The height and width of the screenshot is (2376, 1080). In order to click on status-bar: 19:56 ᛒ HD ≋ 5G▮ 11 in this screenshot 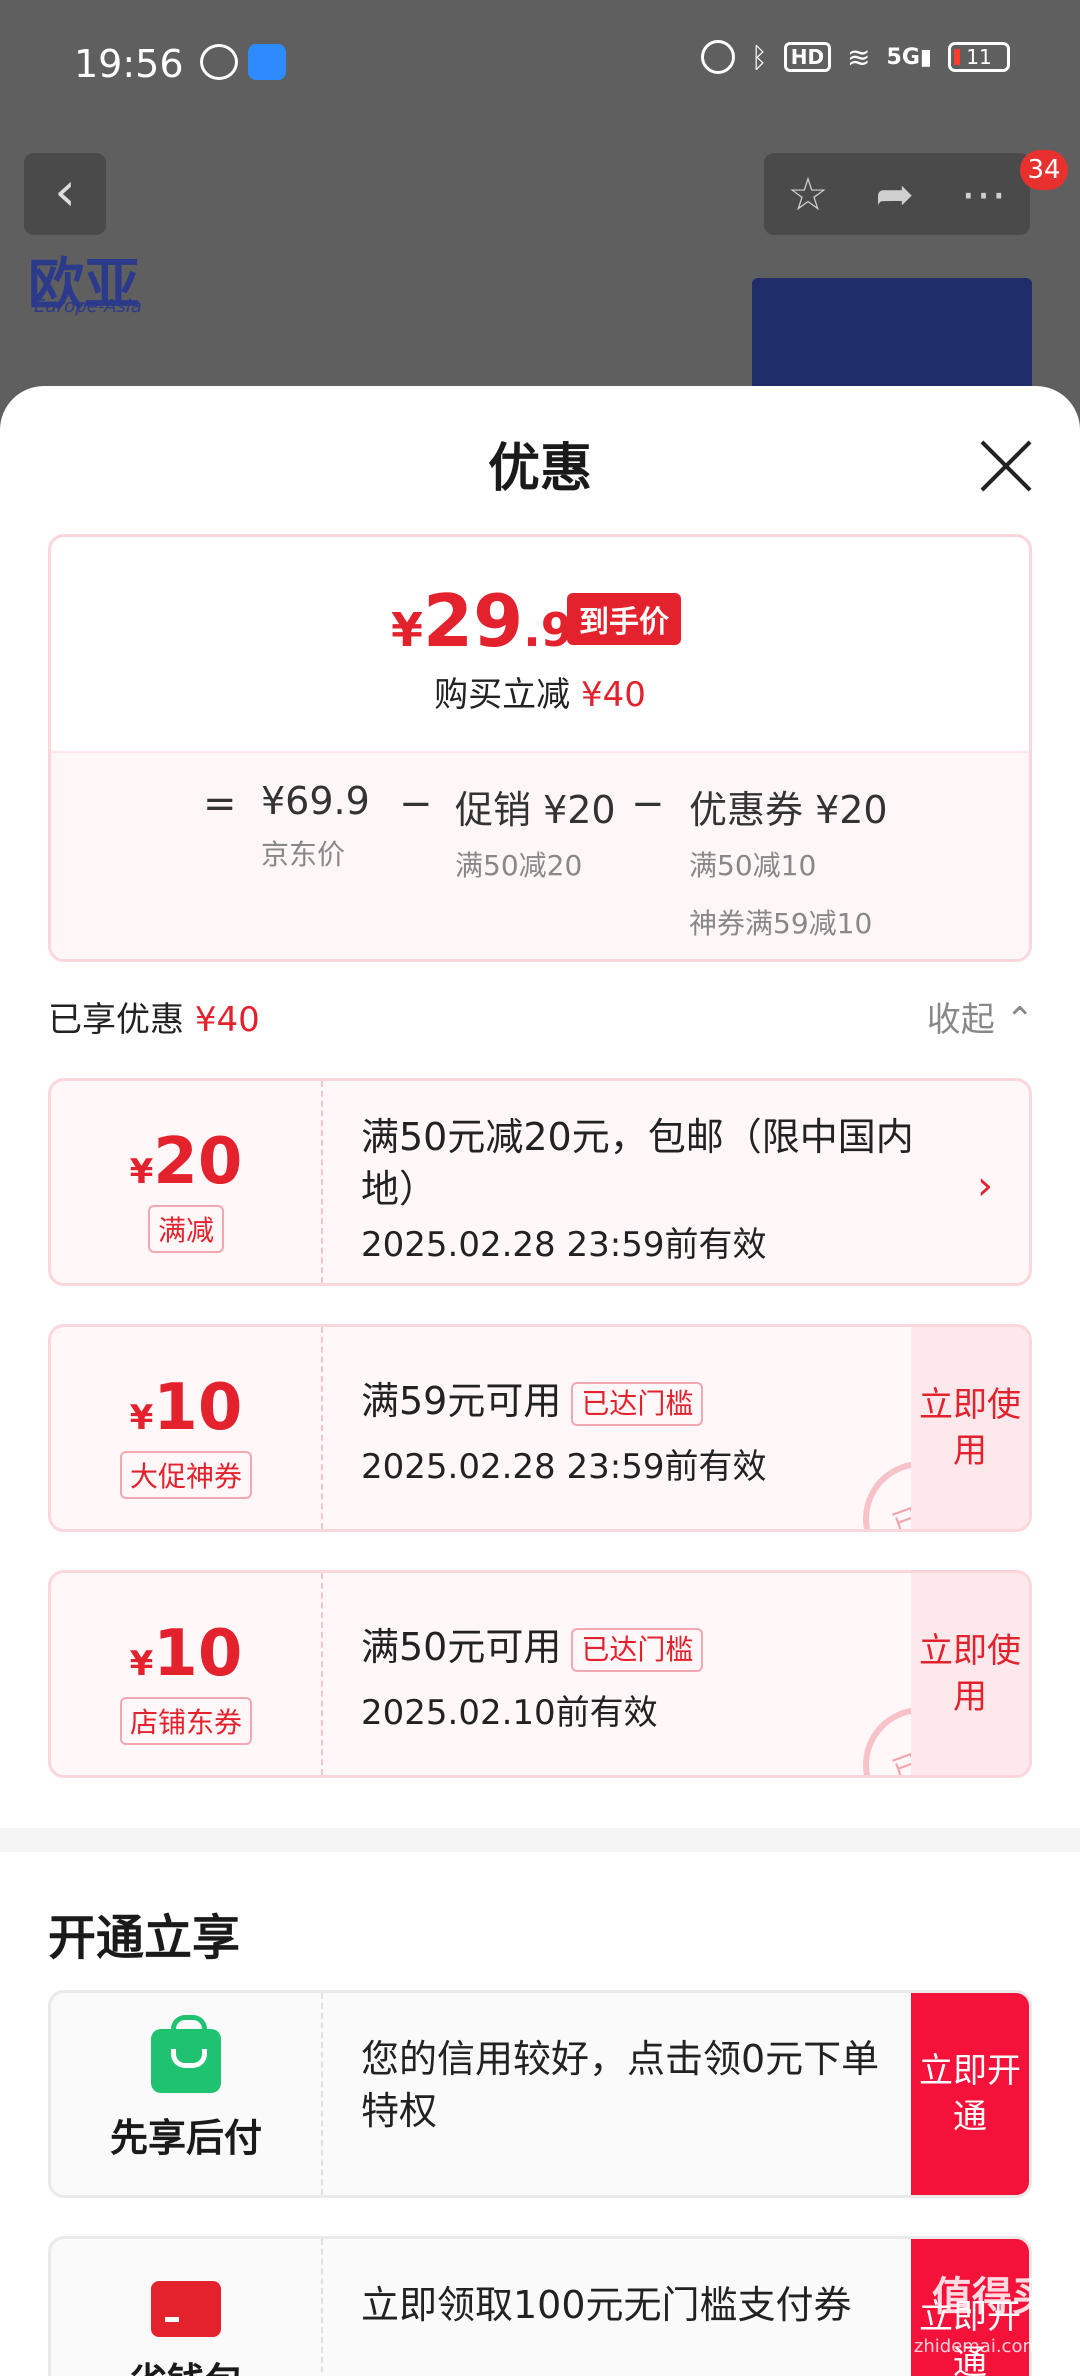, I will do `click(540, 65)`.